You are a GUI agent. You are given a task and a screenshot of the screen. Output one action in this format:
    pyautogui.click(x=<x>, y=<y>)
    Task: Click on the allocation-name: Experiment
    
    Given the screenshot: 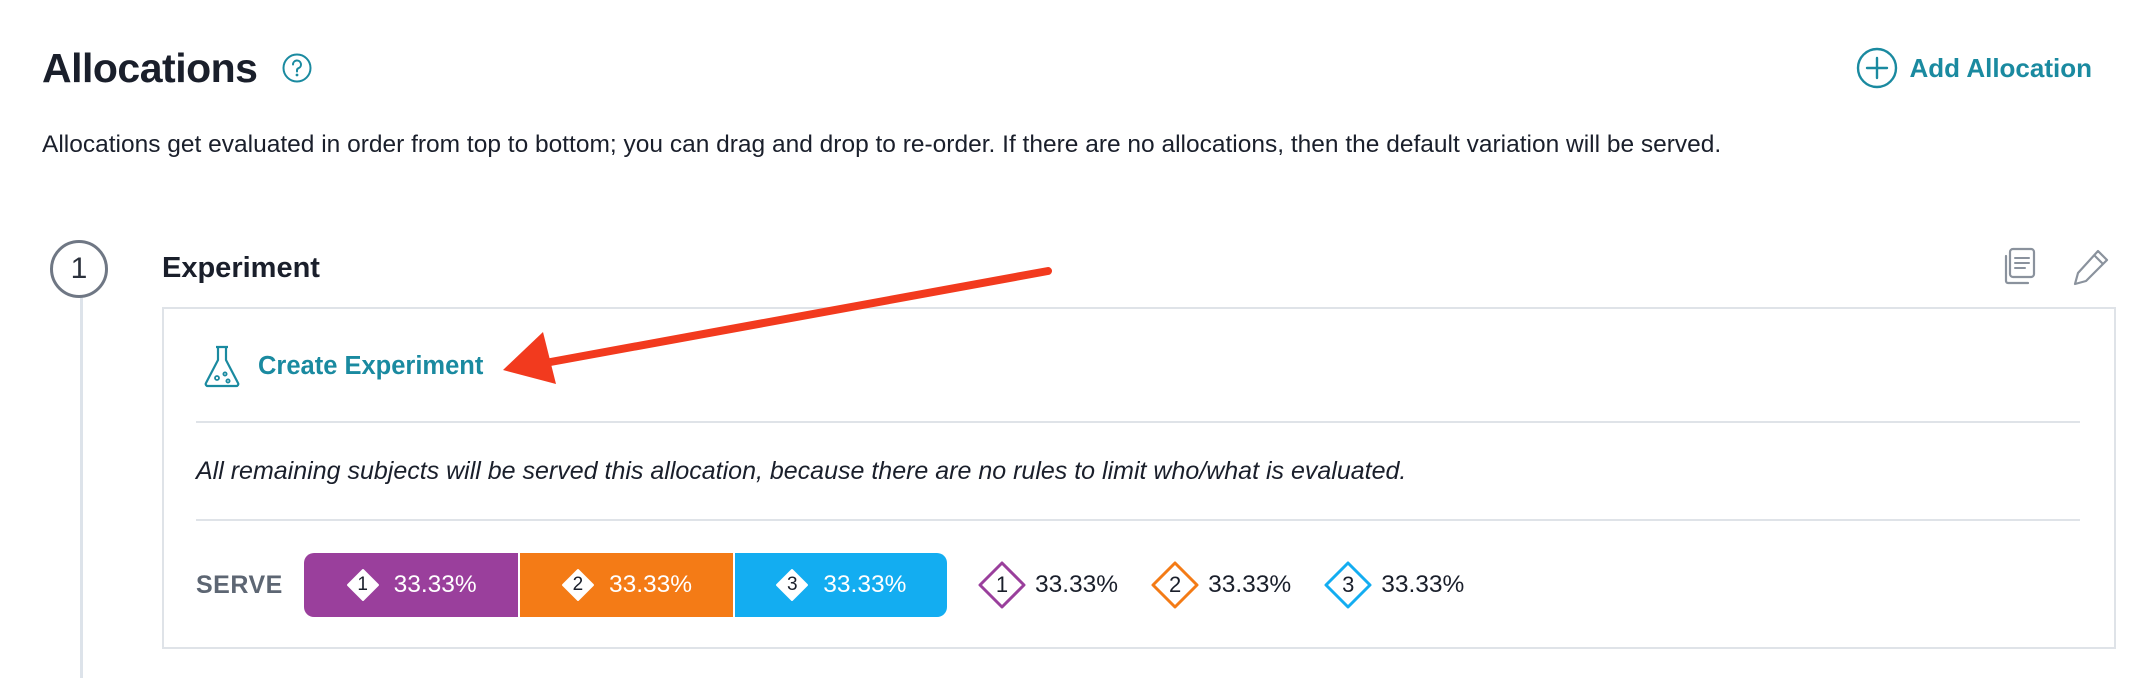 What is the action you would take?
    pyautogui.click(x=241, y=268)
    